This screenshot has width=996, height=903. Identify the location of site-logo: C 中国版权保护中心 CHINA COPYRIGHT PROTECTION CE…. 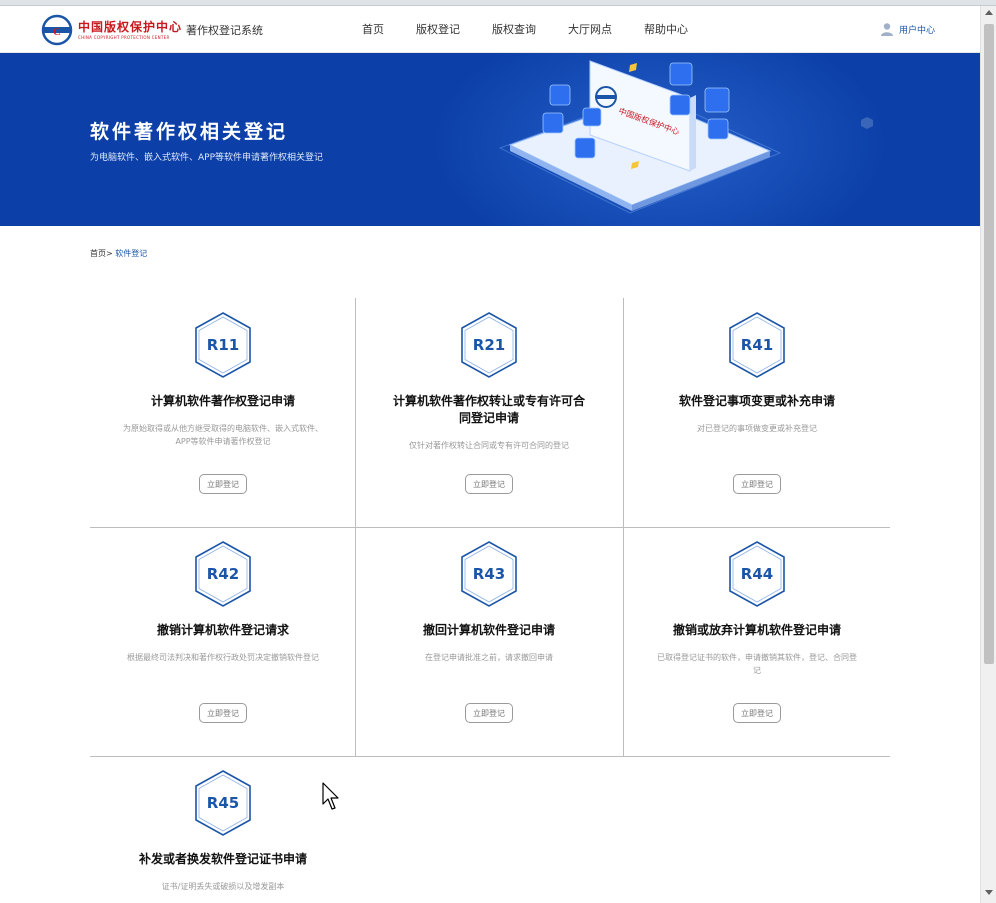
(111, 30).